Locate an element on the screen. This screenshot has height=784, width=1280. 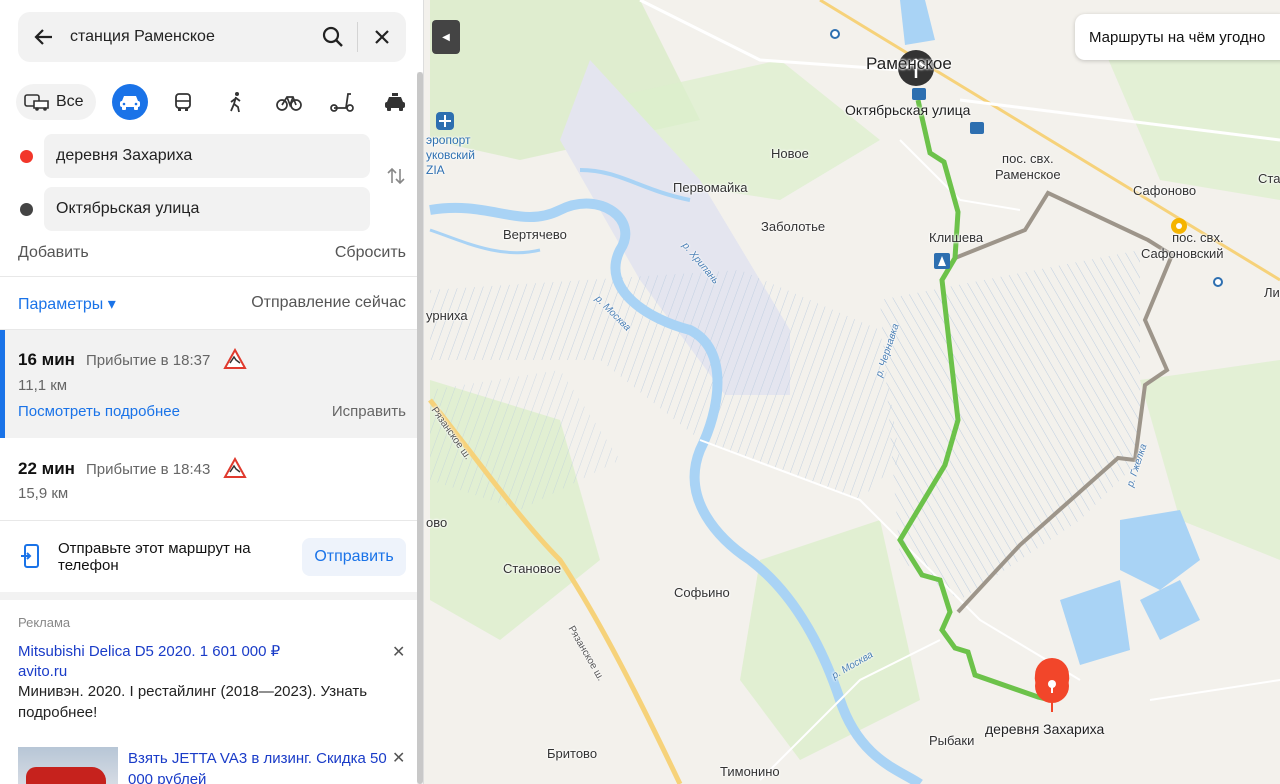
map-label-pervomaika: Первомайка is located at coordinates (710, 187).